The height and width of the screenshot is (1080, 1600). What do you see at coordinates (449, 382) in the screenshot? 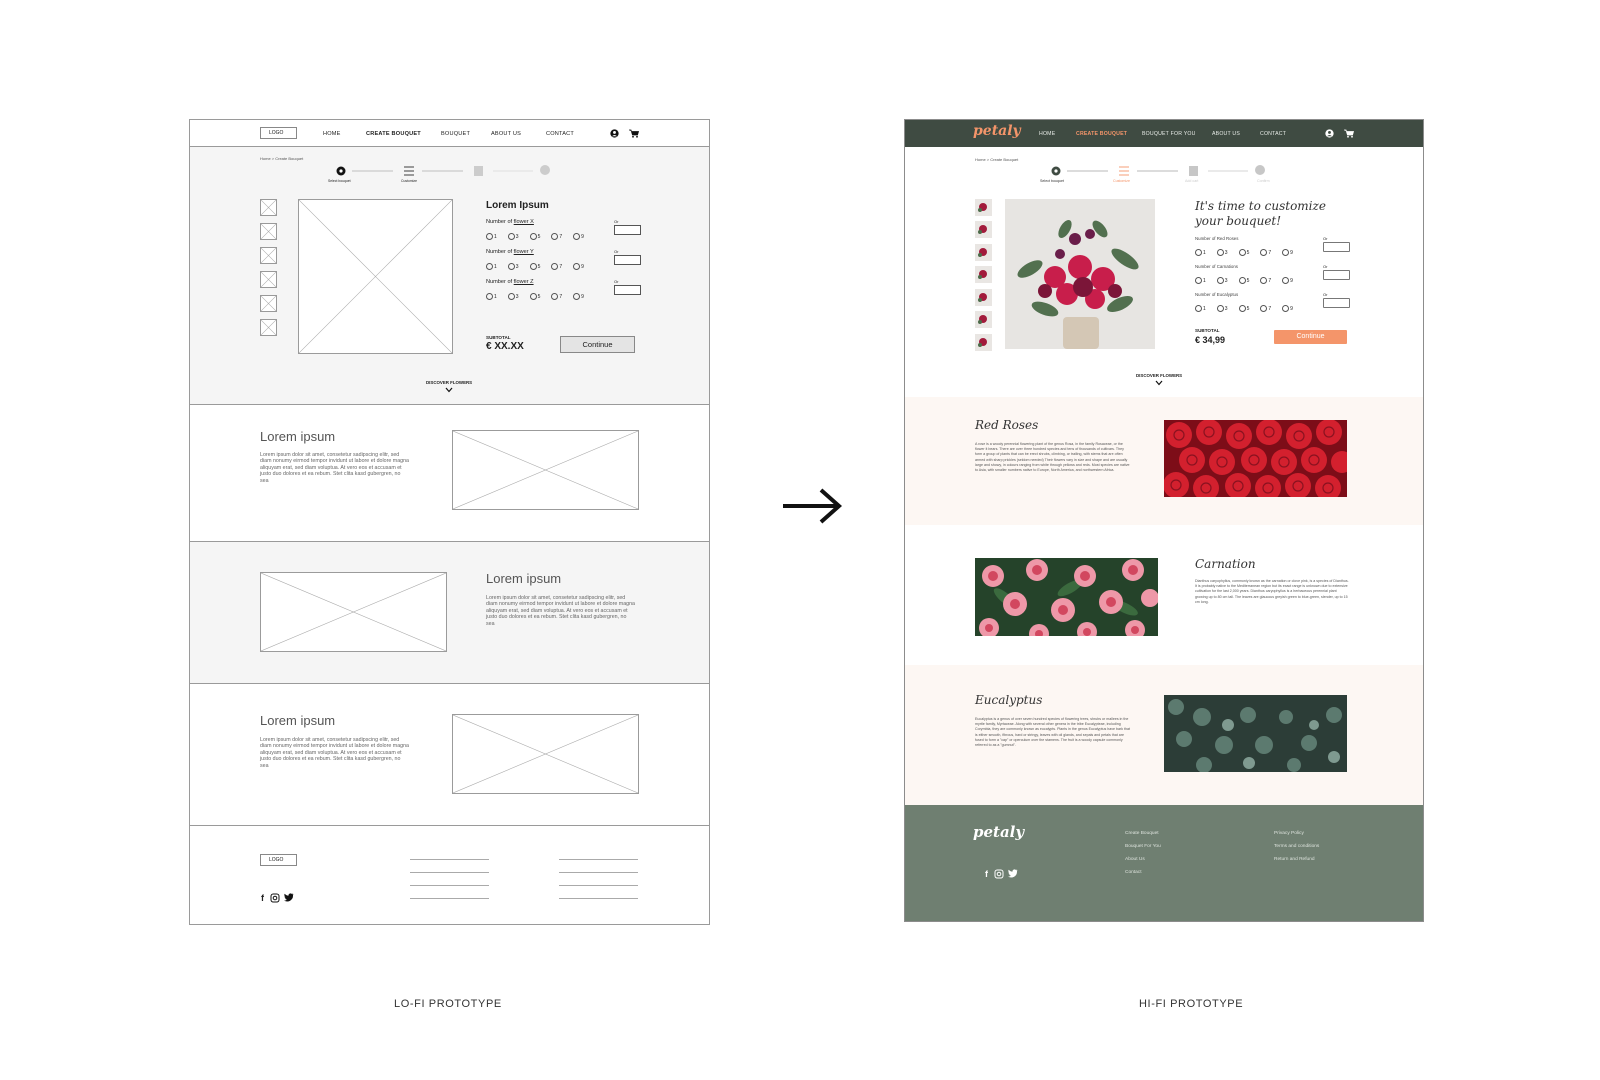
I see `lofi-discover-label: DISCOVER FLOWERS` at bounding box center [449, 382].